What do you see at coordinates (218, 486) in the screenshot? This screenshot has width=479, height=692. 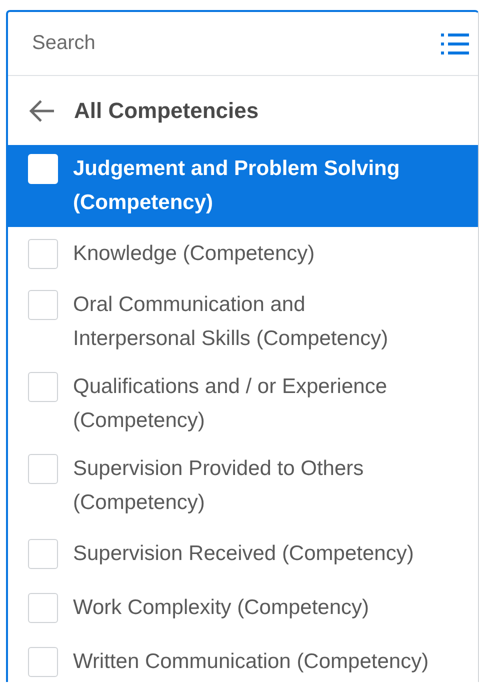 I see `item-label: Supervision Provided to Others (Competency)` at bounding box center [218, 486].